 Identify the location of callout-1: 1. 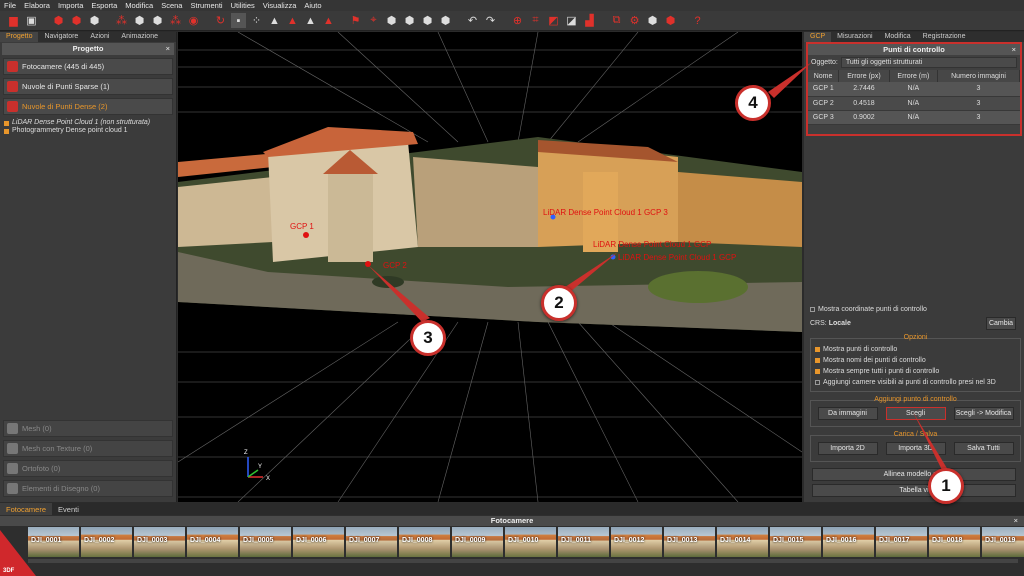
(946, 486).